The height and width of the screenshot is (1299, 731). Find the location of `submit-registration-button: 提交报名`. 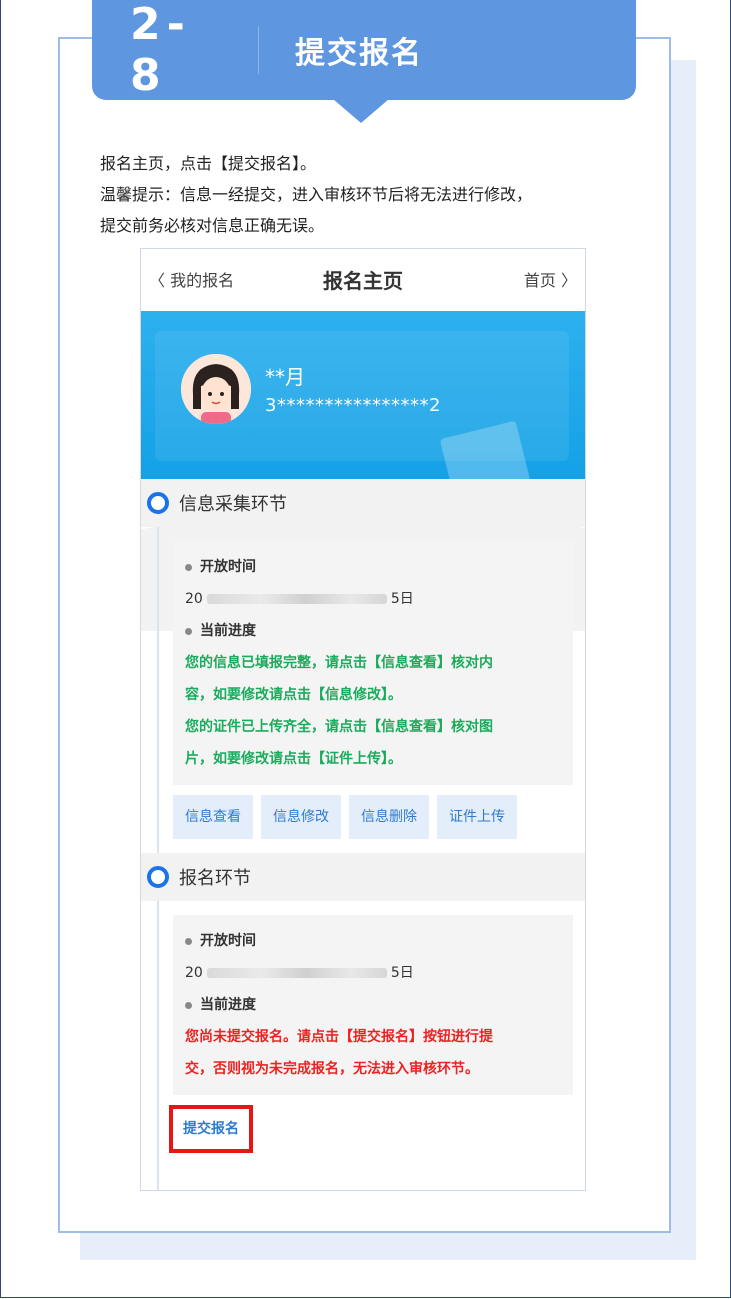

submit-registration-button: 提交报名 is located at coordinates (211, 1129).